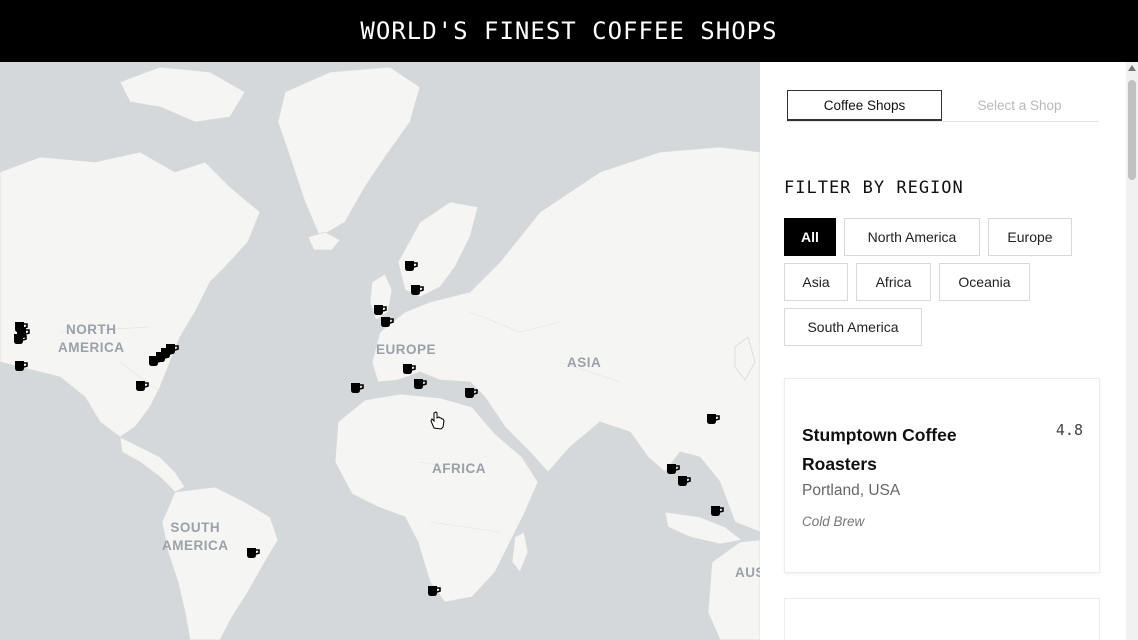 The height and width of the screenshot is (640, 1138). I want to click on scroll-up-arrow-icon, so click(1132, 68).